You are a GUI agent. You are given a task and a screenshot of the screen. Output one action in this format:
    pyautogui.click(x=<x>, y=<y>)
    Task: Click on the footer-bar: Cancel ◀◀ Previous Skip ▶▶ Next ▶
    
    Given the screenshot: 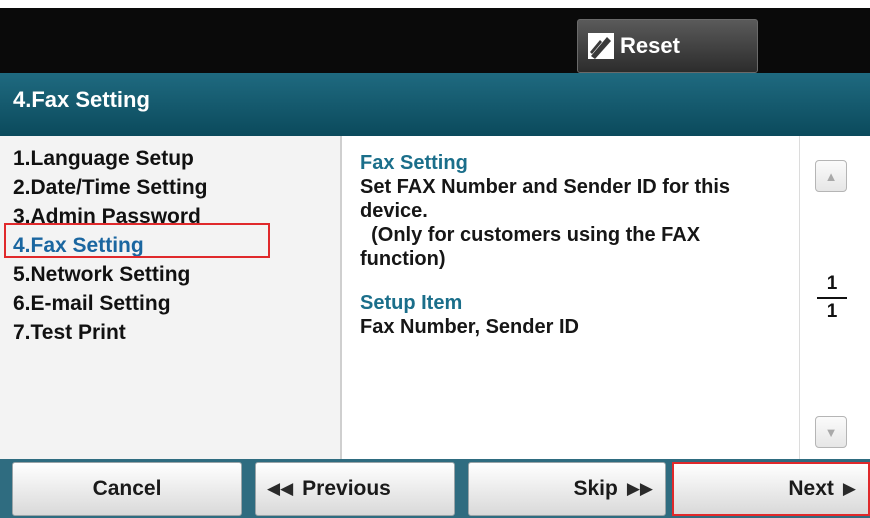 What is the action you would take?
    pyautogui.click(x=435, y=488)
    